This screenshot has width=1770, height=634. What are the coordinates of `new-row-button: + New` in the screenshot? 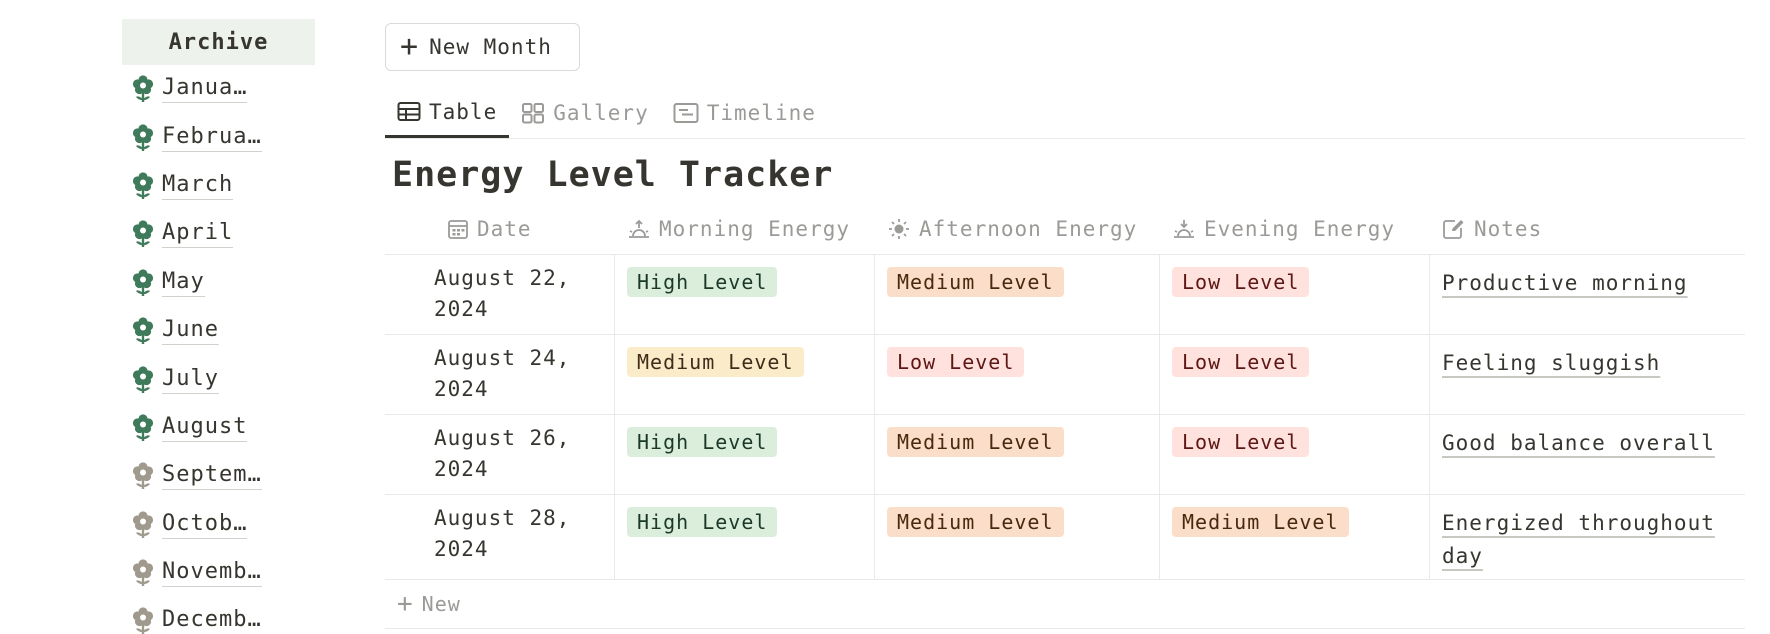 It's located at (1065, 604).